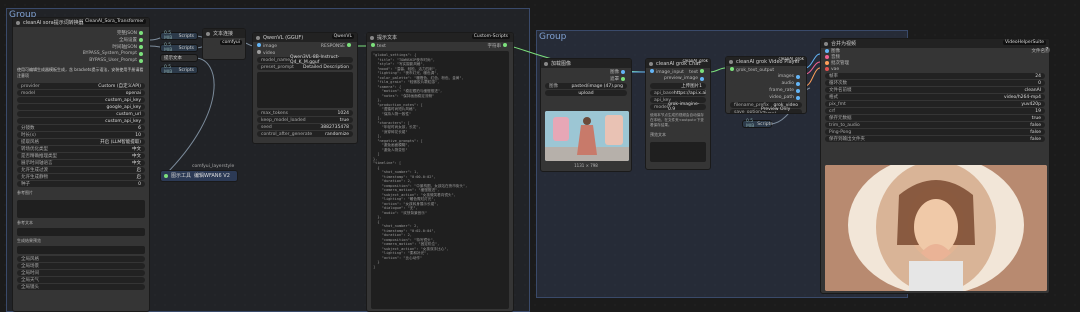 The image size is (1080, 312). What do you see at coordinates (81, 60) in the screenshot?
I see `port-row: BYPASS_User_Prompt` at bounding box center [81, 60].